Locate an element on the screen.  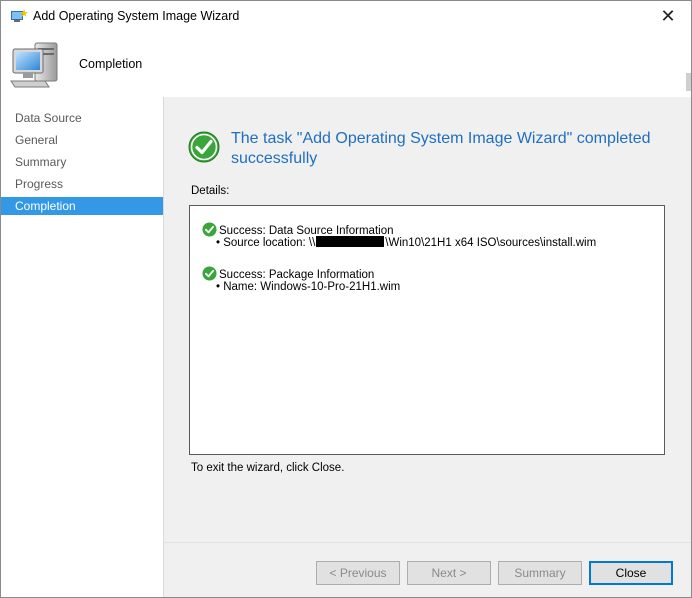
window-title: Add Operating System Image Wizard is located at coordinates (136, 16).